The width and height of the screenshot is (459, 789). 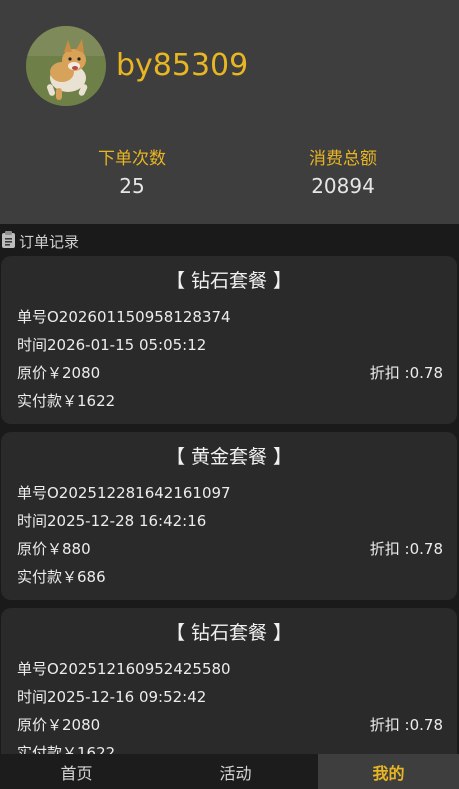 I want to click on tab-home: 首页, so click(x=76, y=771).